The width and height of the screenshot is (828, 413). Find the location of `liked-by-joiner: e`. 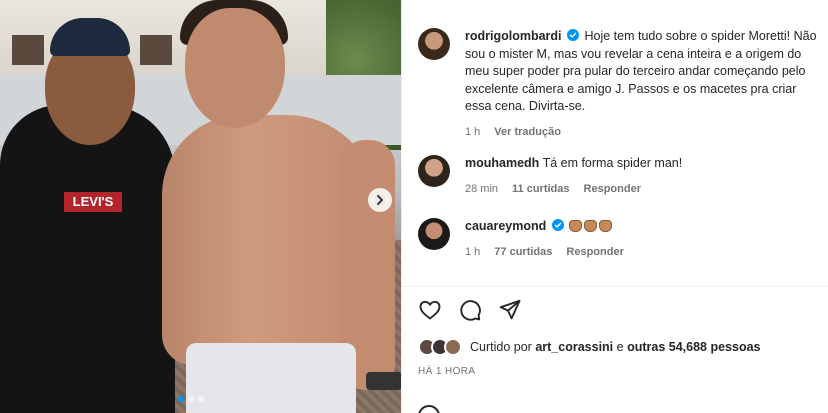

liked-by-joiner: e is located at coordinates (620, 347).